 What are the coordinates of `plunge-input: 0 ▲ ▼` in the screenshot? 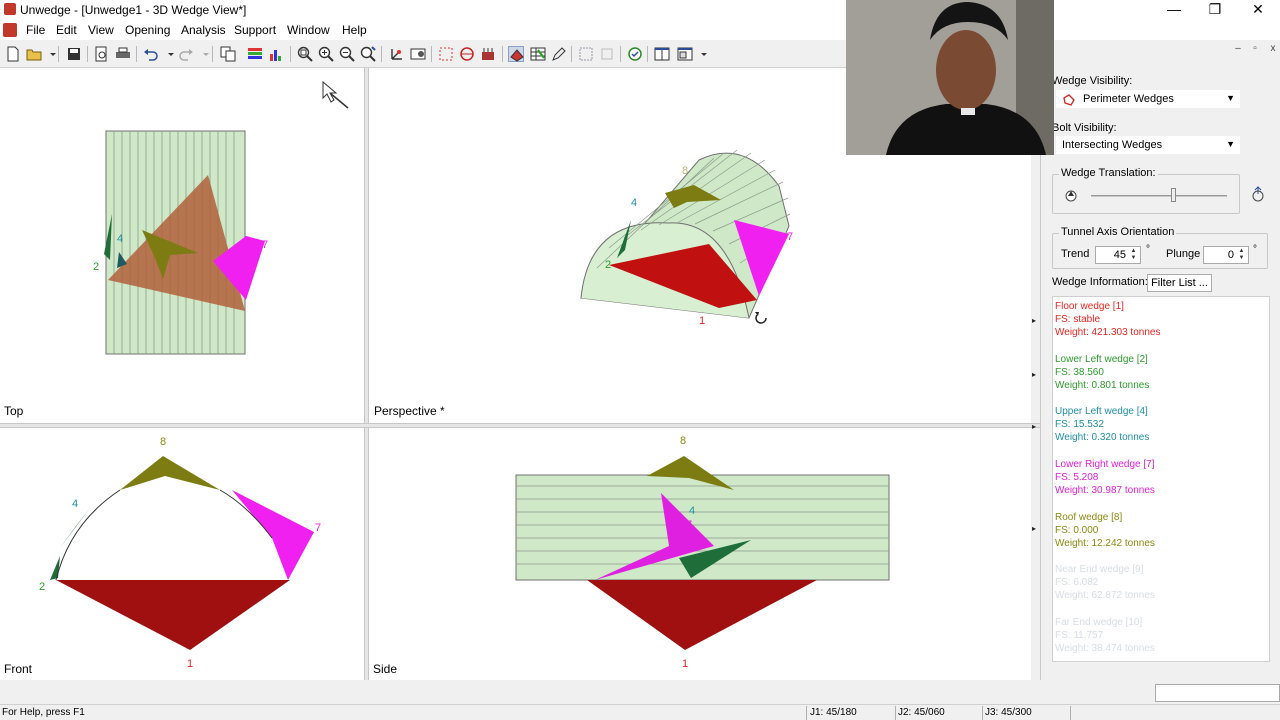 It's located at (1226, 255).